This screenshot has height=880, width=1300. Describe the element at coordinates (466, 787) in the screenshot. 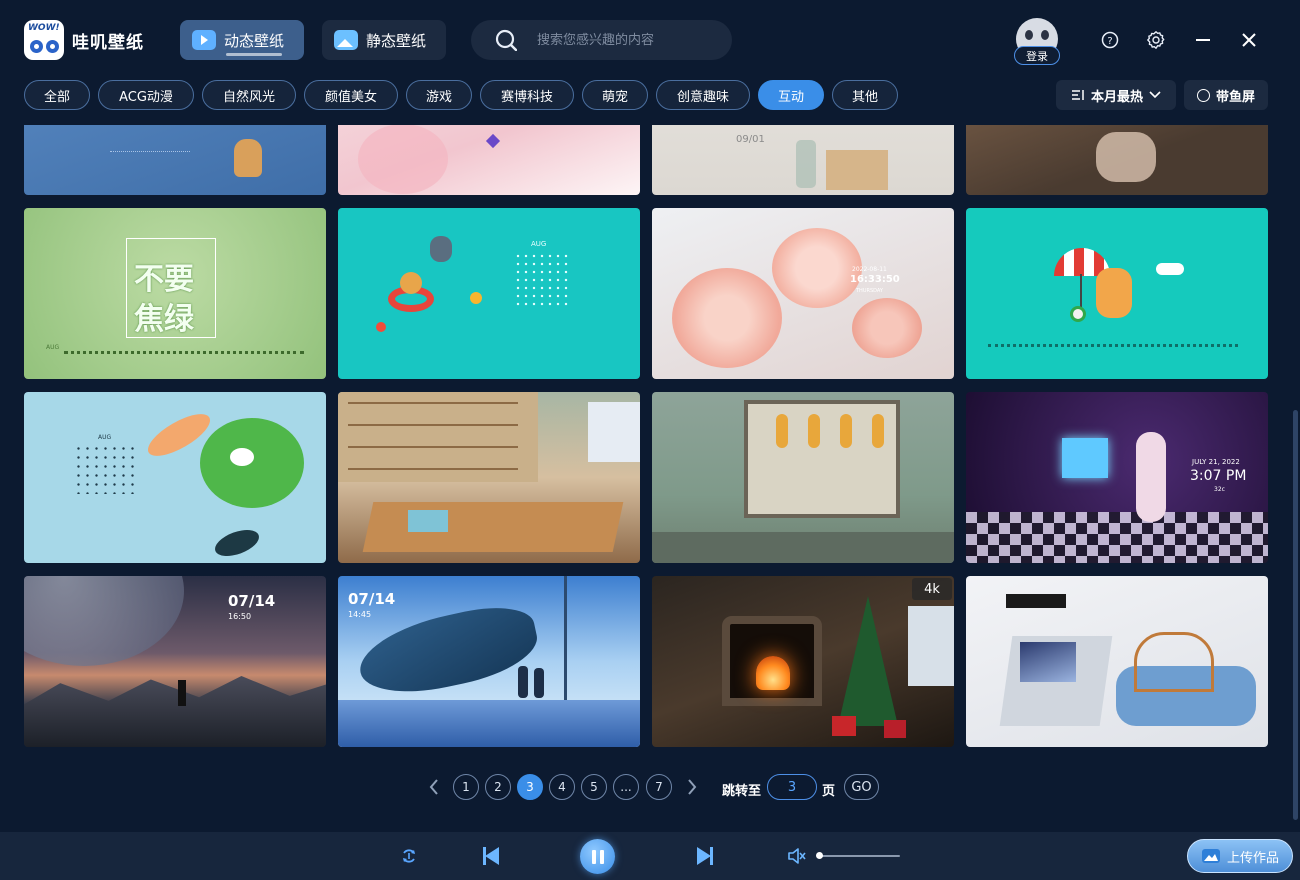

I see `page-button-1: 1` at that location.